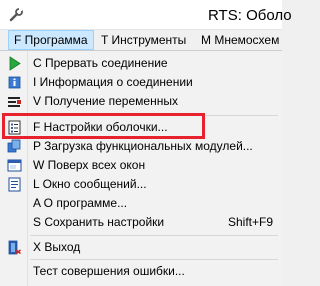 The height and width of the screenshot is (286, 320). What do you see at coordinates (143, 40) in the screenshot?
I see `menu-tools: T Инструменты` at bounding box center [143, 40].